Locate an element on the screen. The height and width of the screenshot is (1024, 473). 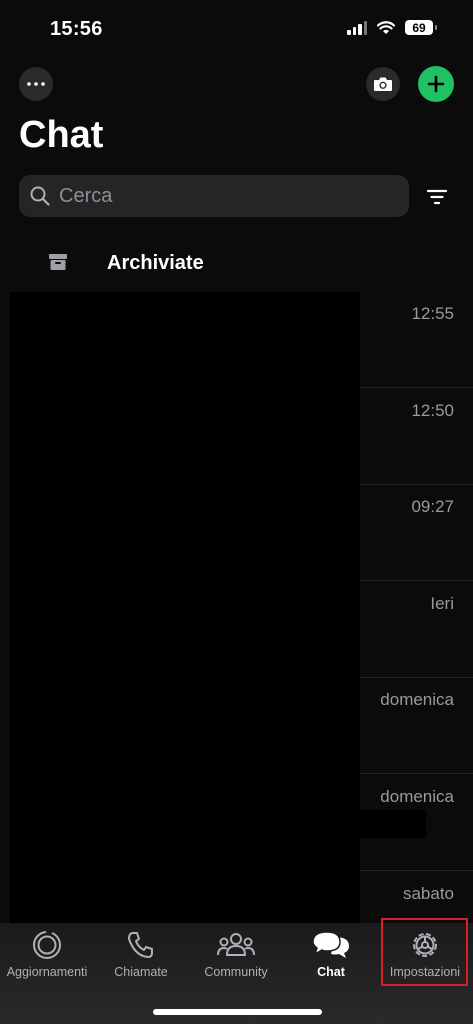
archived-label: Archiviate is located at coordinates (155, 263).